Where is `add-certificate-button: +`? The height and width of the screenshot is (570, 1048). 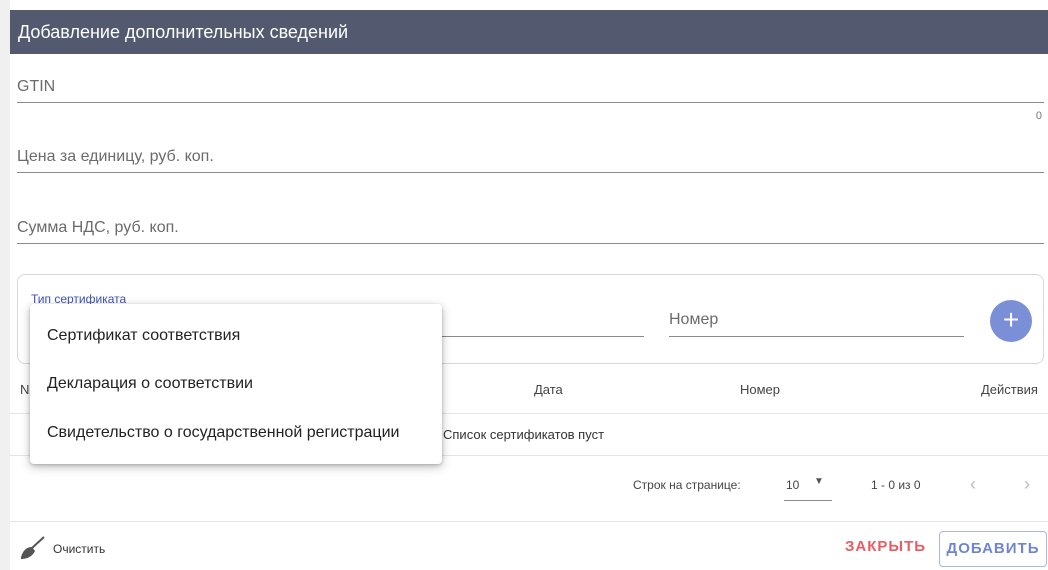 add-certificate-button: + is located at coordinates (1011, 321).